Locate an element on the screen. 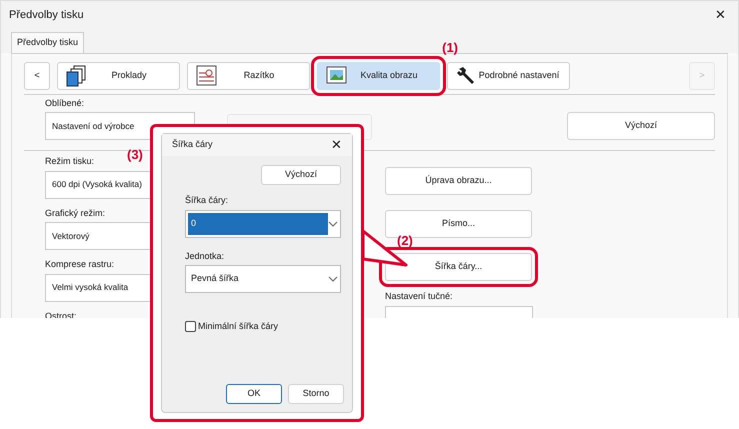 This screenshot has width=739, height=429. checkbox is located at coordinates (190, 326).